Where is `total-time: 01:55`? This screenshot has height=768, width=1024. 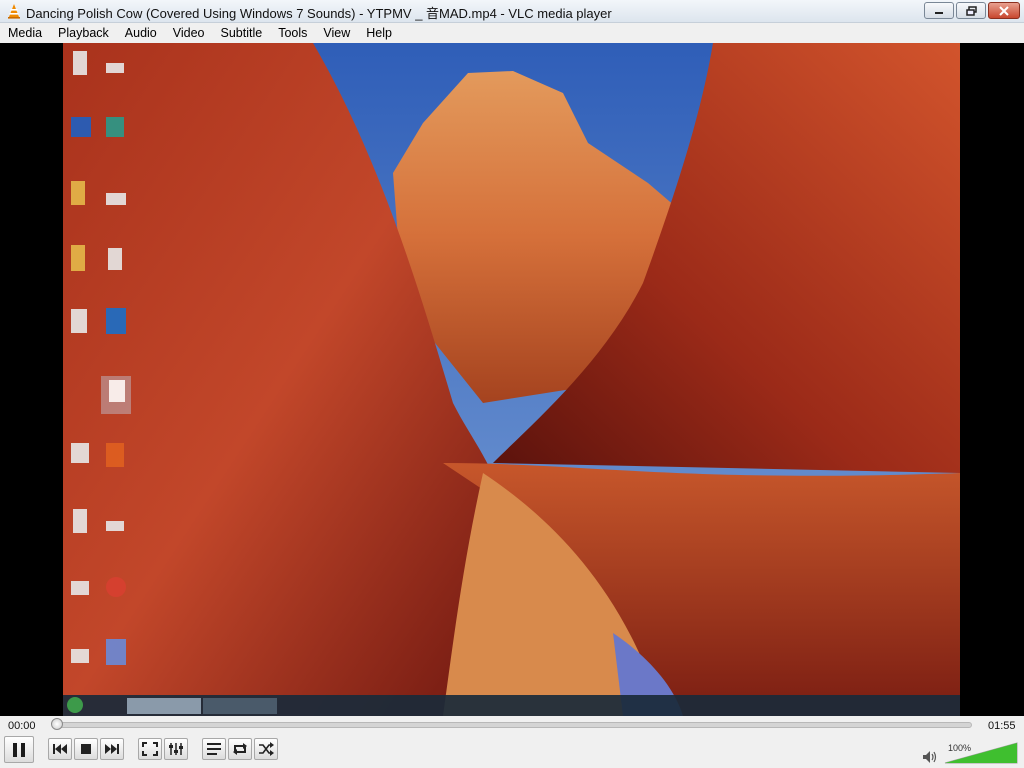
total-time: 01:55 is located at coordinates (1002, 726).